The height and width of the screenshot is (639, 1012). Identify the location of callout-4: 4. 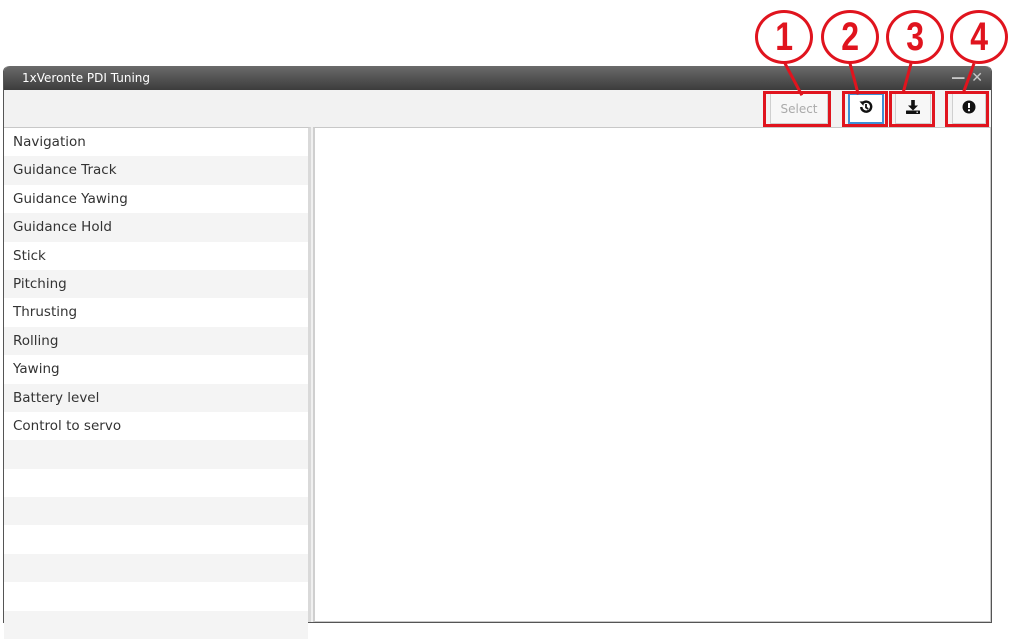
(979, 37).